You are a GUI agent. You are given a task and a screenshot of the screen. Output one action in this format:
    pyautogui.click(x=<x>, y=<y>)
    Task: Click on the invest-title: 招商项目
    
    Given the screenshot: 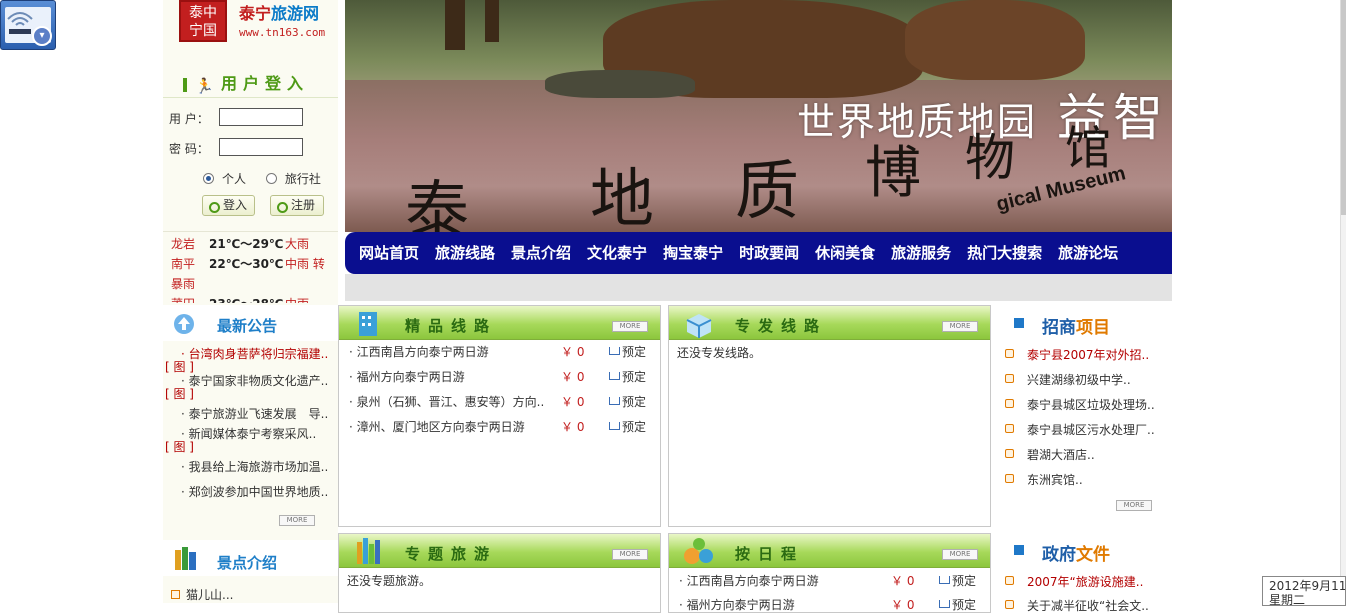 What is the action you would take?
    pyautogui.click(x=1062, y=325)
    